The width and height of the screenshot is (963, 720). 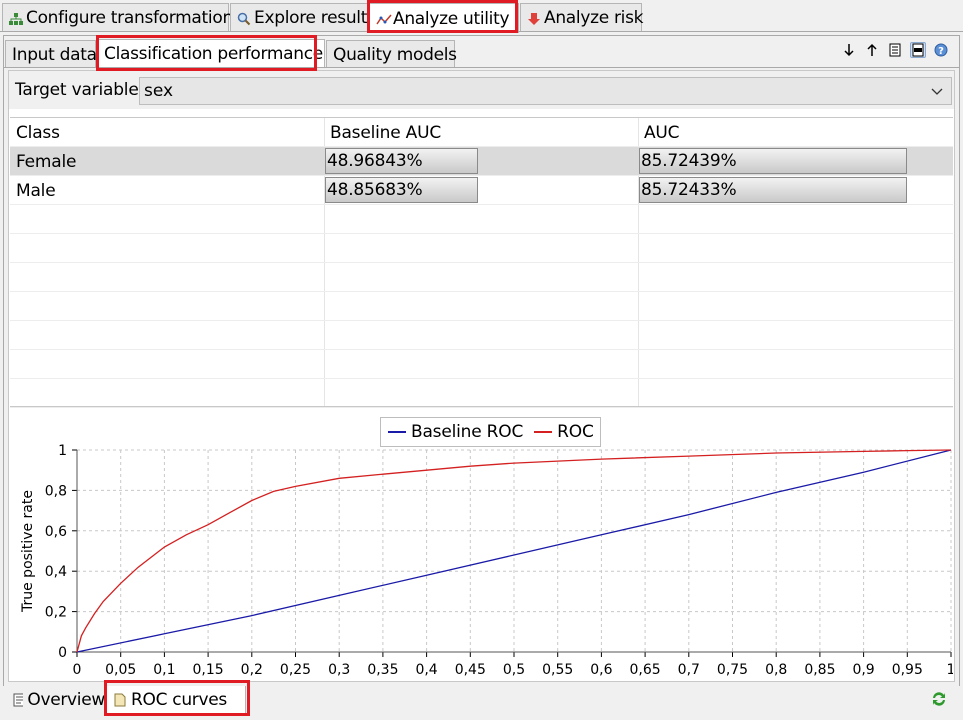 I want to click on document-icon, so click(x=120, y=699).